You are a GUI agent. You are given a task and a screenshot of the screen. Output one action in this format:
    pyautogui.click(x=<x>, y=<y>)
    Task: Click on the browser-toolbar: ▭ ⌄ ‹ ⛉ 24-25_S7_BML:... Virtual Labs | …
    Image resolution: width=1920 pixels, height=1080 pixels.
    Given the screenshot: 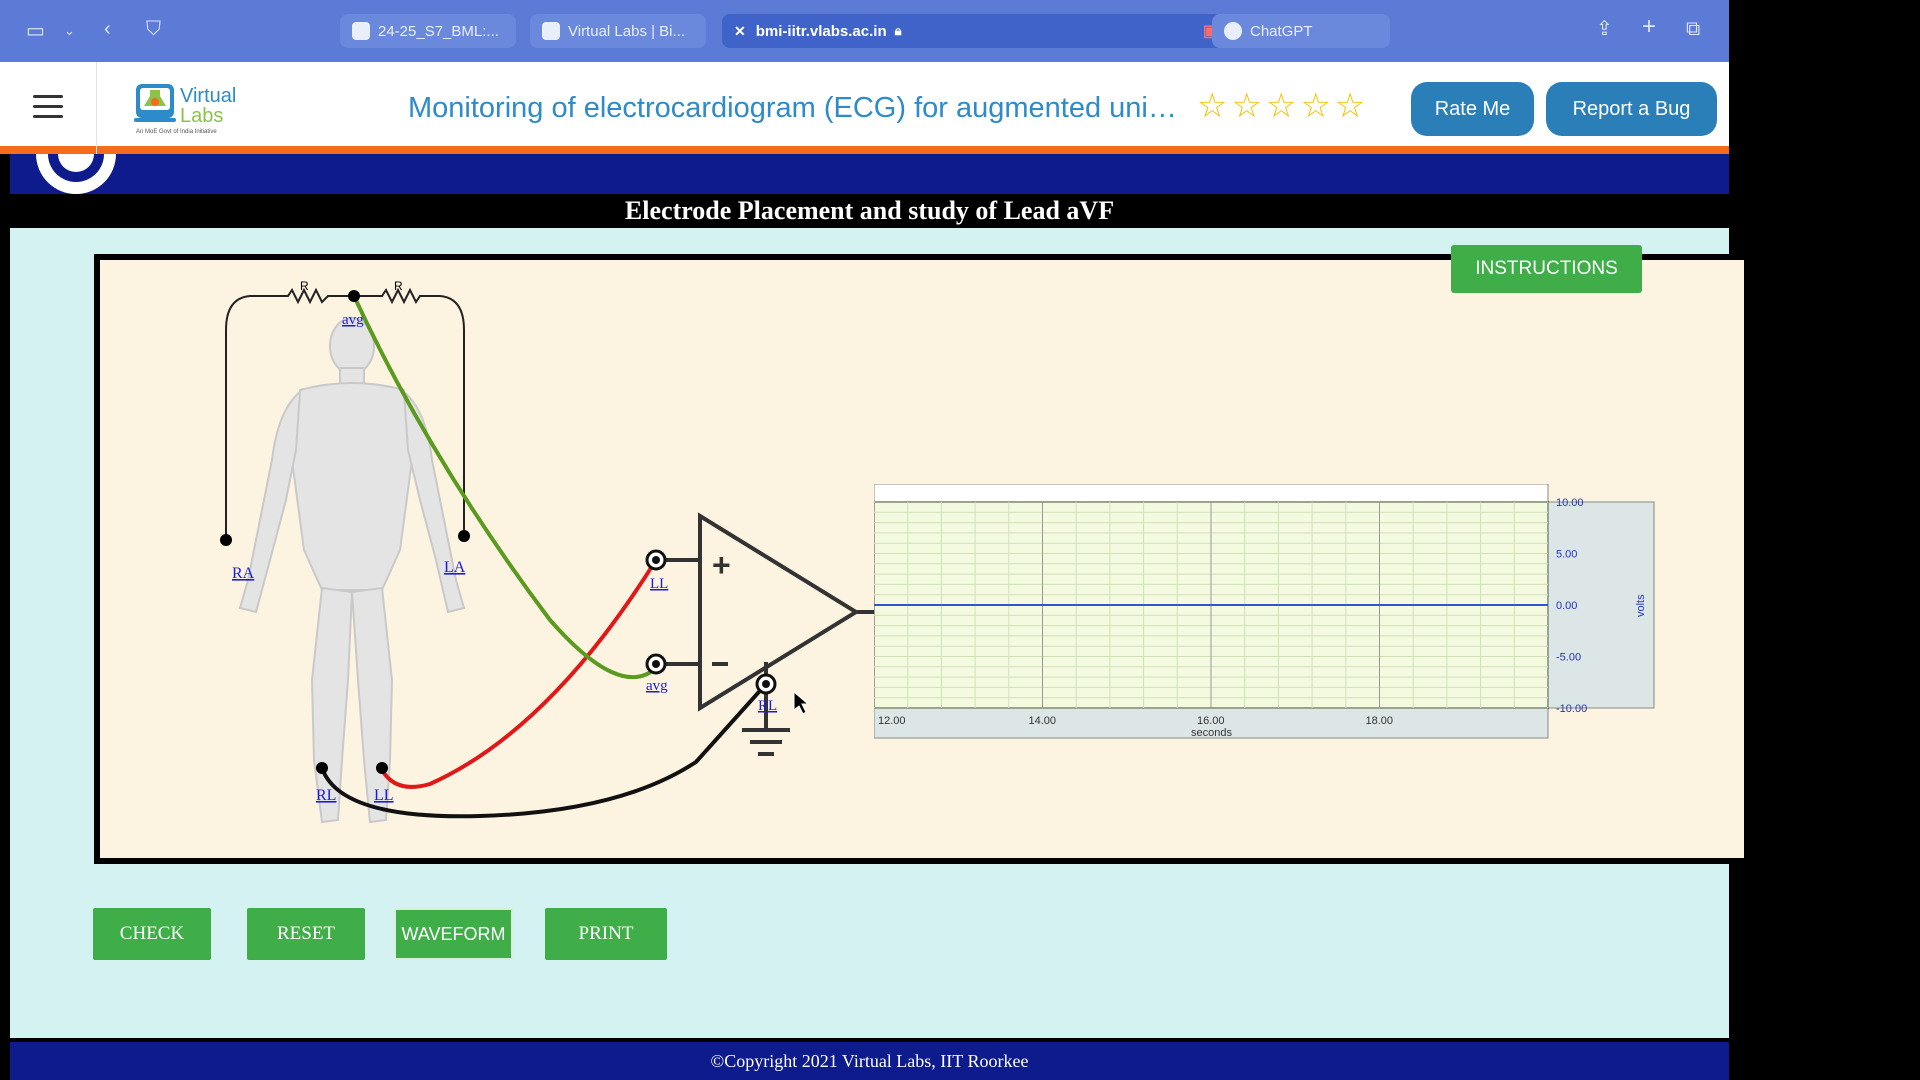 What is the action you would take?
    pyautogui.click(x=864, y=31)
    